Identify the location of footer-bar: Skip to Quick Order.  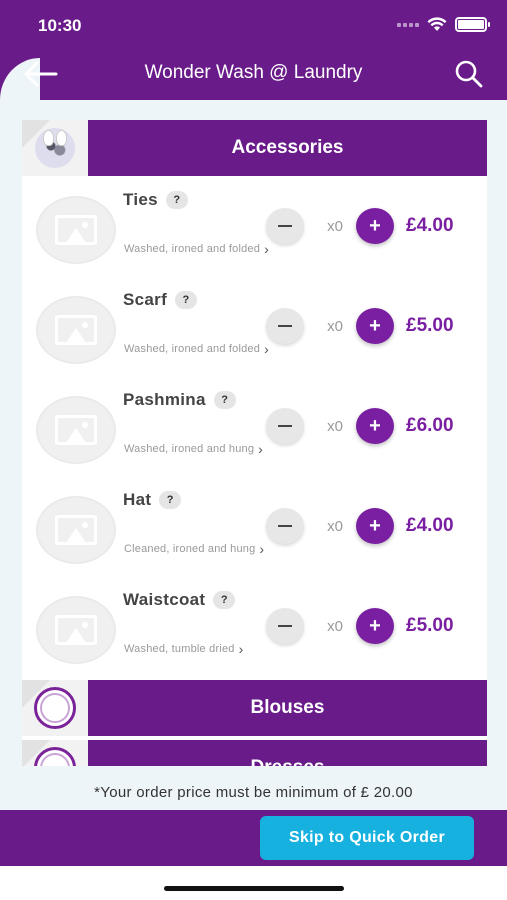
(253, 838).